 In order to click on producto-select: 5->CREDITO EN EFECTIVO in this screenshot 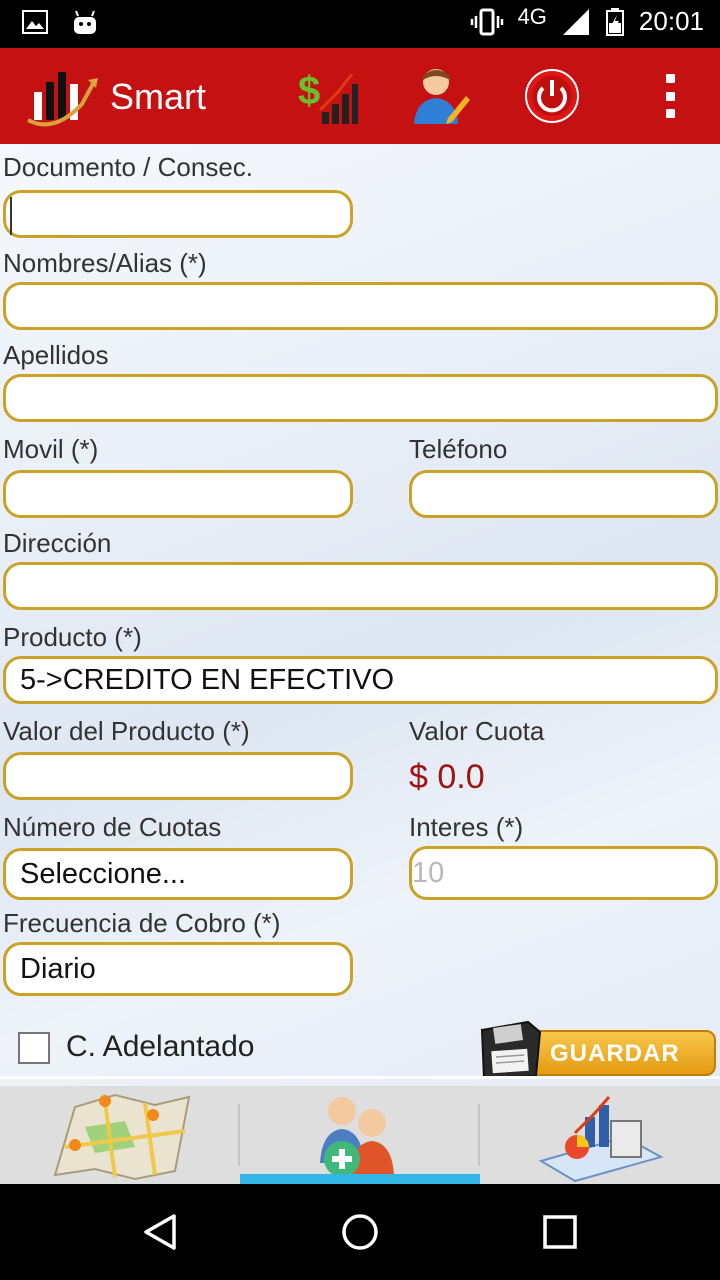, I will do `click(360, 680)`.